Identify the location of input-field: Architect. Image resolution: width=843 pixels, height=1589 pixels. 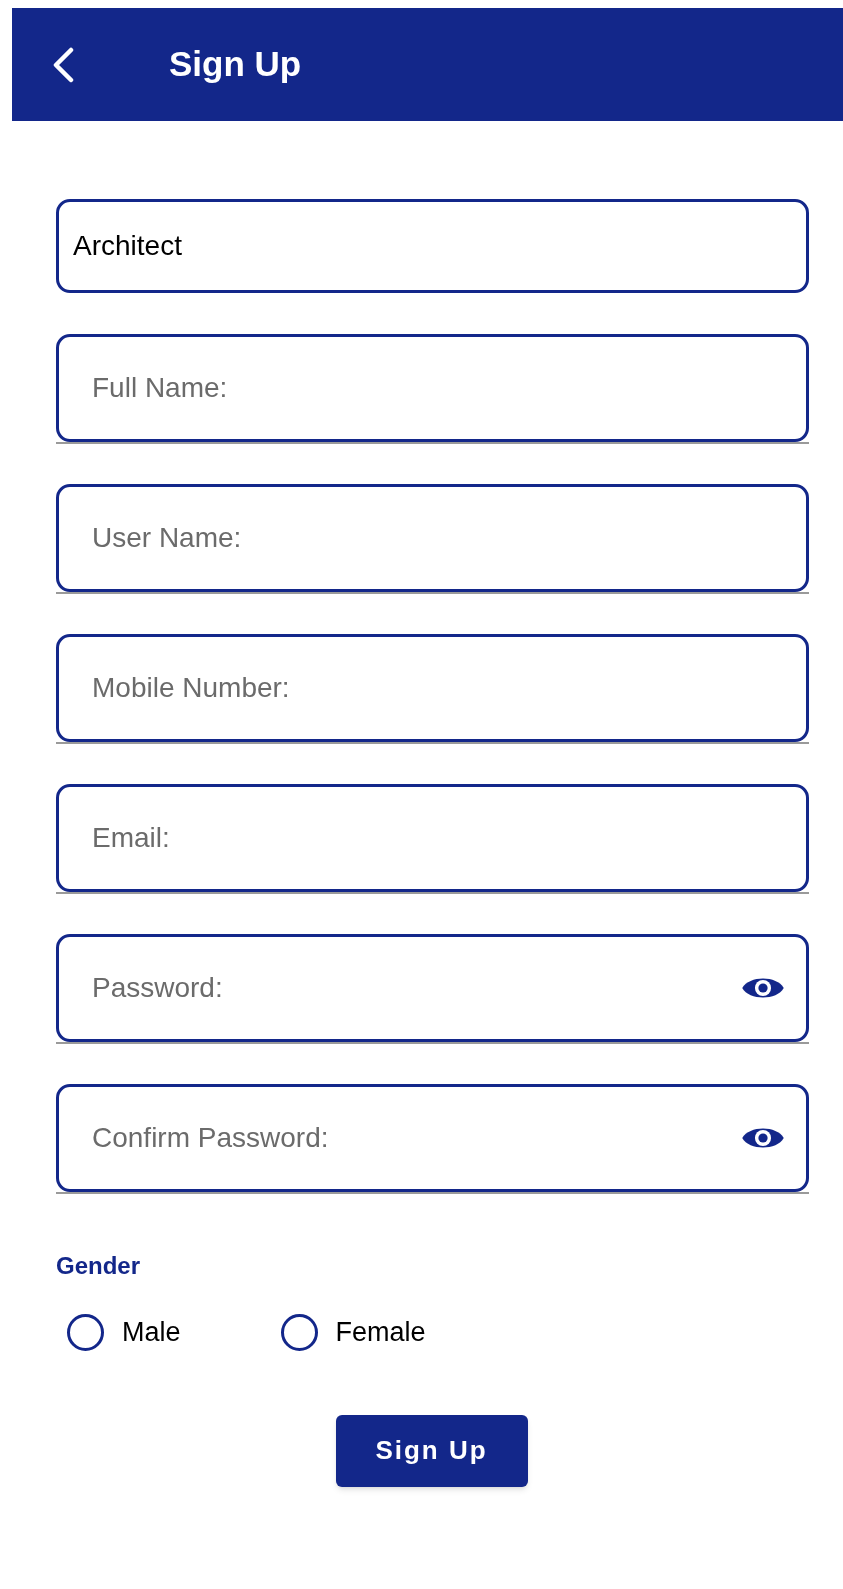
(432, 246).